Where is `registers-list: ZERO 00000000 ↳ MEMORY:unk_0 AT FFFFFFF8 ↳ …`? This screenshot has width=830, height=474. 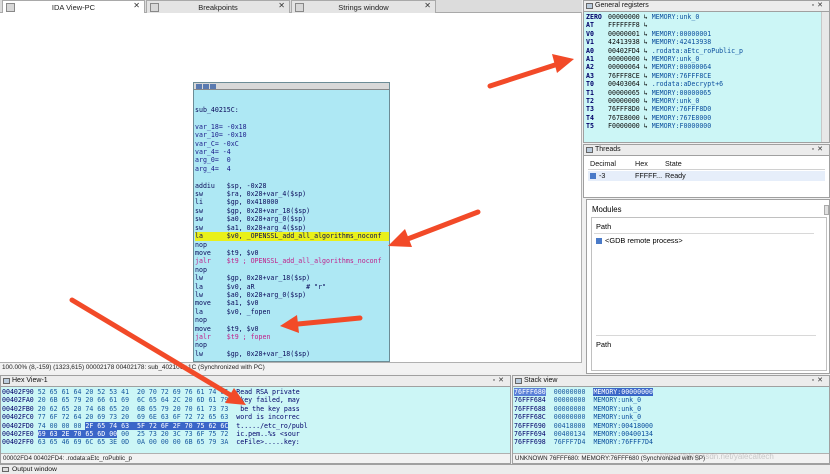
registers-list: ZERO 00000000 ↳ MEMORY:unk_0 AT FFFFFFF8 ↳ … is located at coordinates (702, 77).